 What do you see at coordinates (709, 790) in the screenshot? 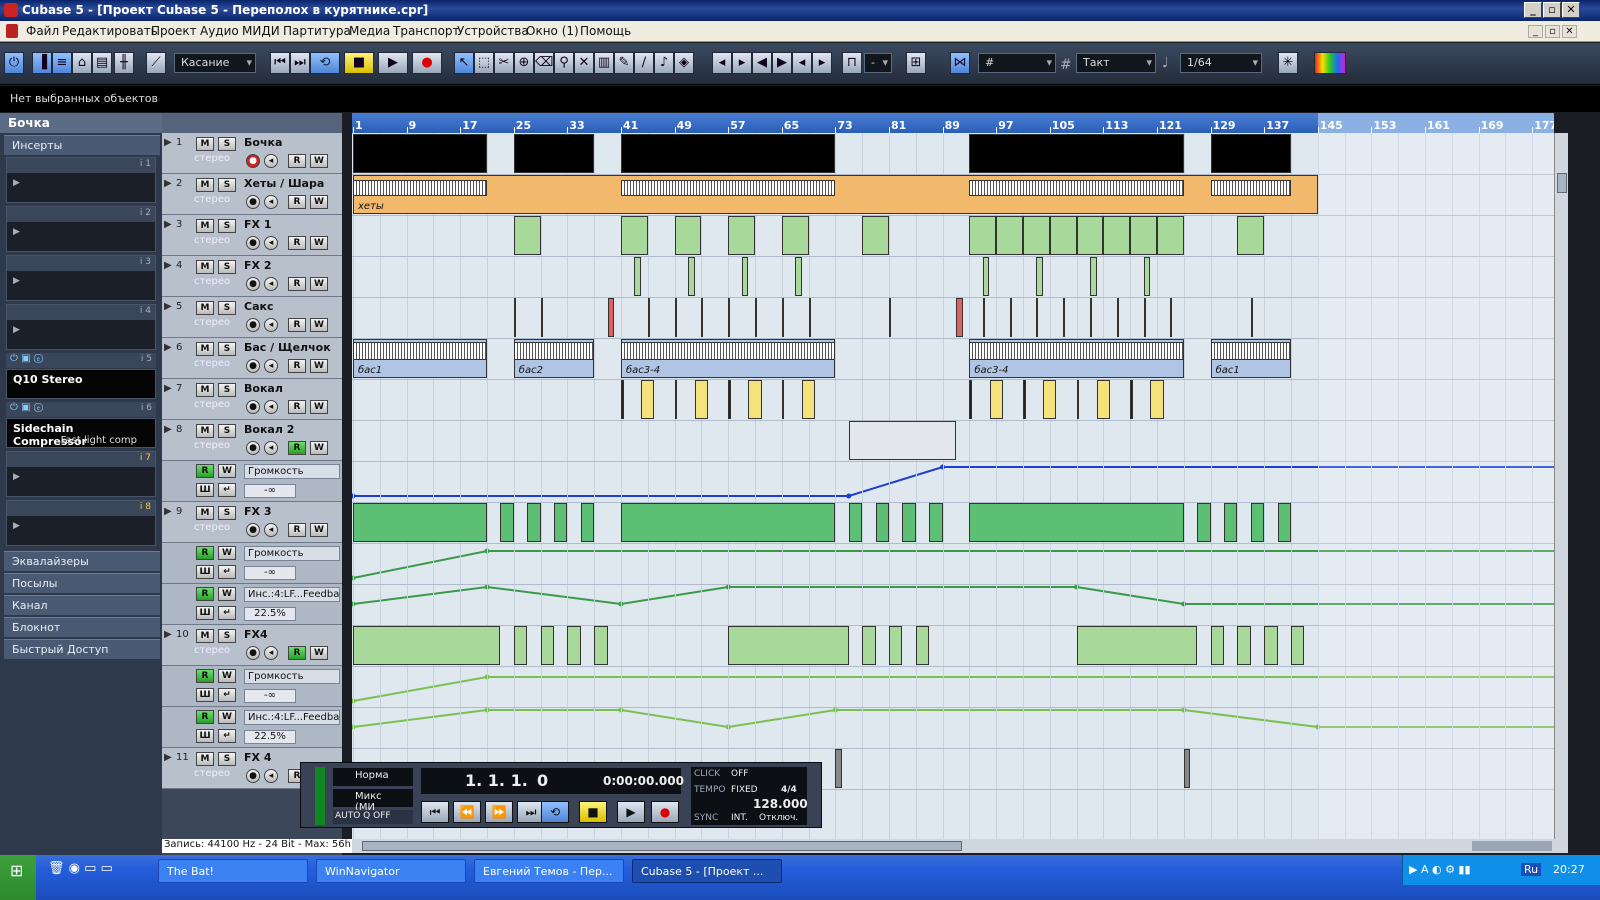
I see `tempo-toggle: TEMPO` at bounding box center [709, 790].